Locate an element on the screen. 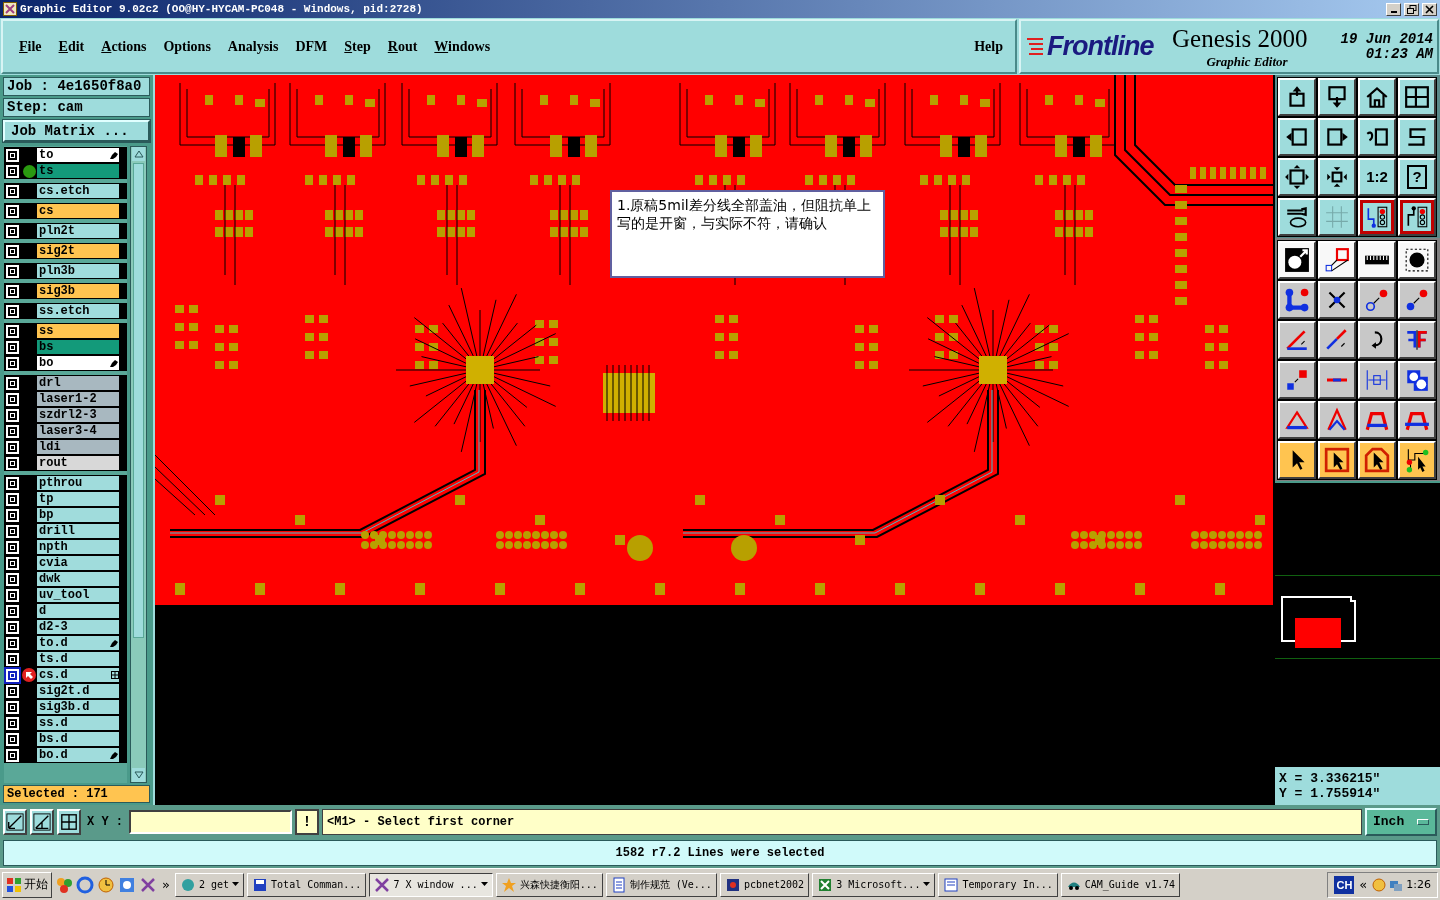 This screenshot has height=900, width=1440. alert-button: ! is located at coordinates (307, 821).